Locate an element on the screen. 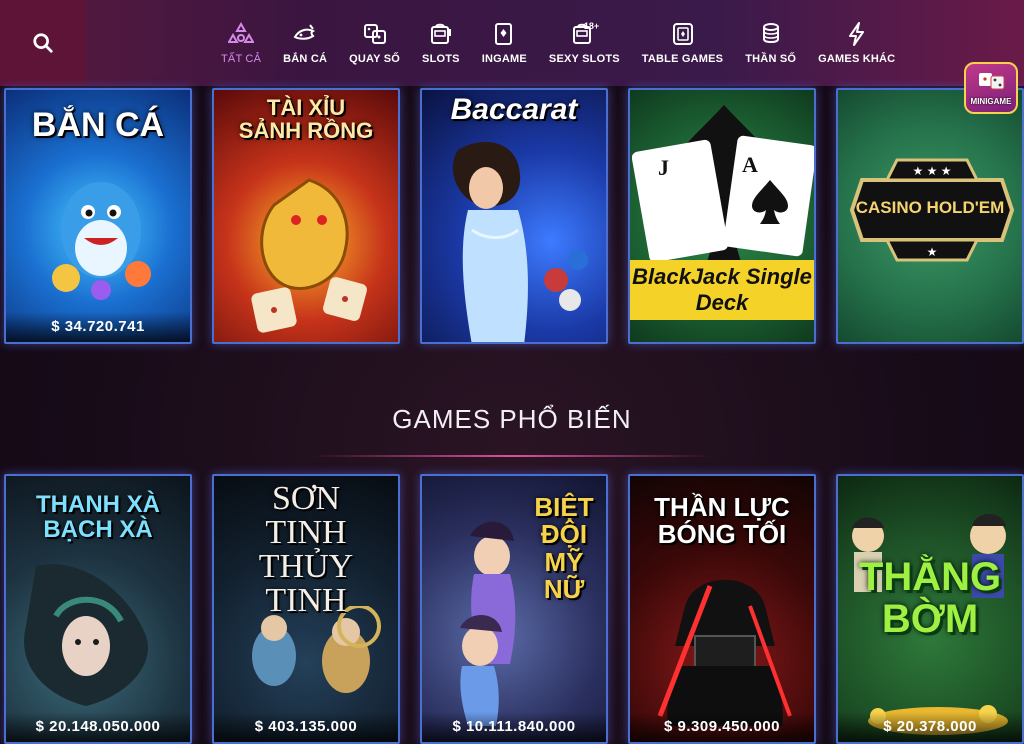  coin-stack-icon is located at coordinates (770, 33).